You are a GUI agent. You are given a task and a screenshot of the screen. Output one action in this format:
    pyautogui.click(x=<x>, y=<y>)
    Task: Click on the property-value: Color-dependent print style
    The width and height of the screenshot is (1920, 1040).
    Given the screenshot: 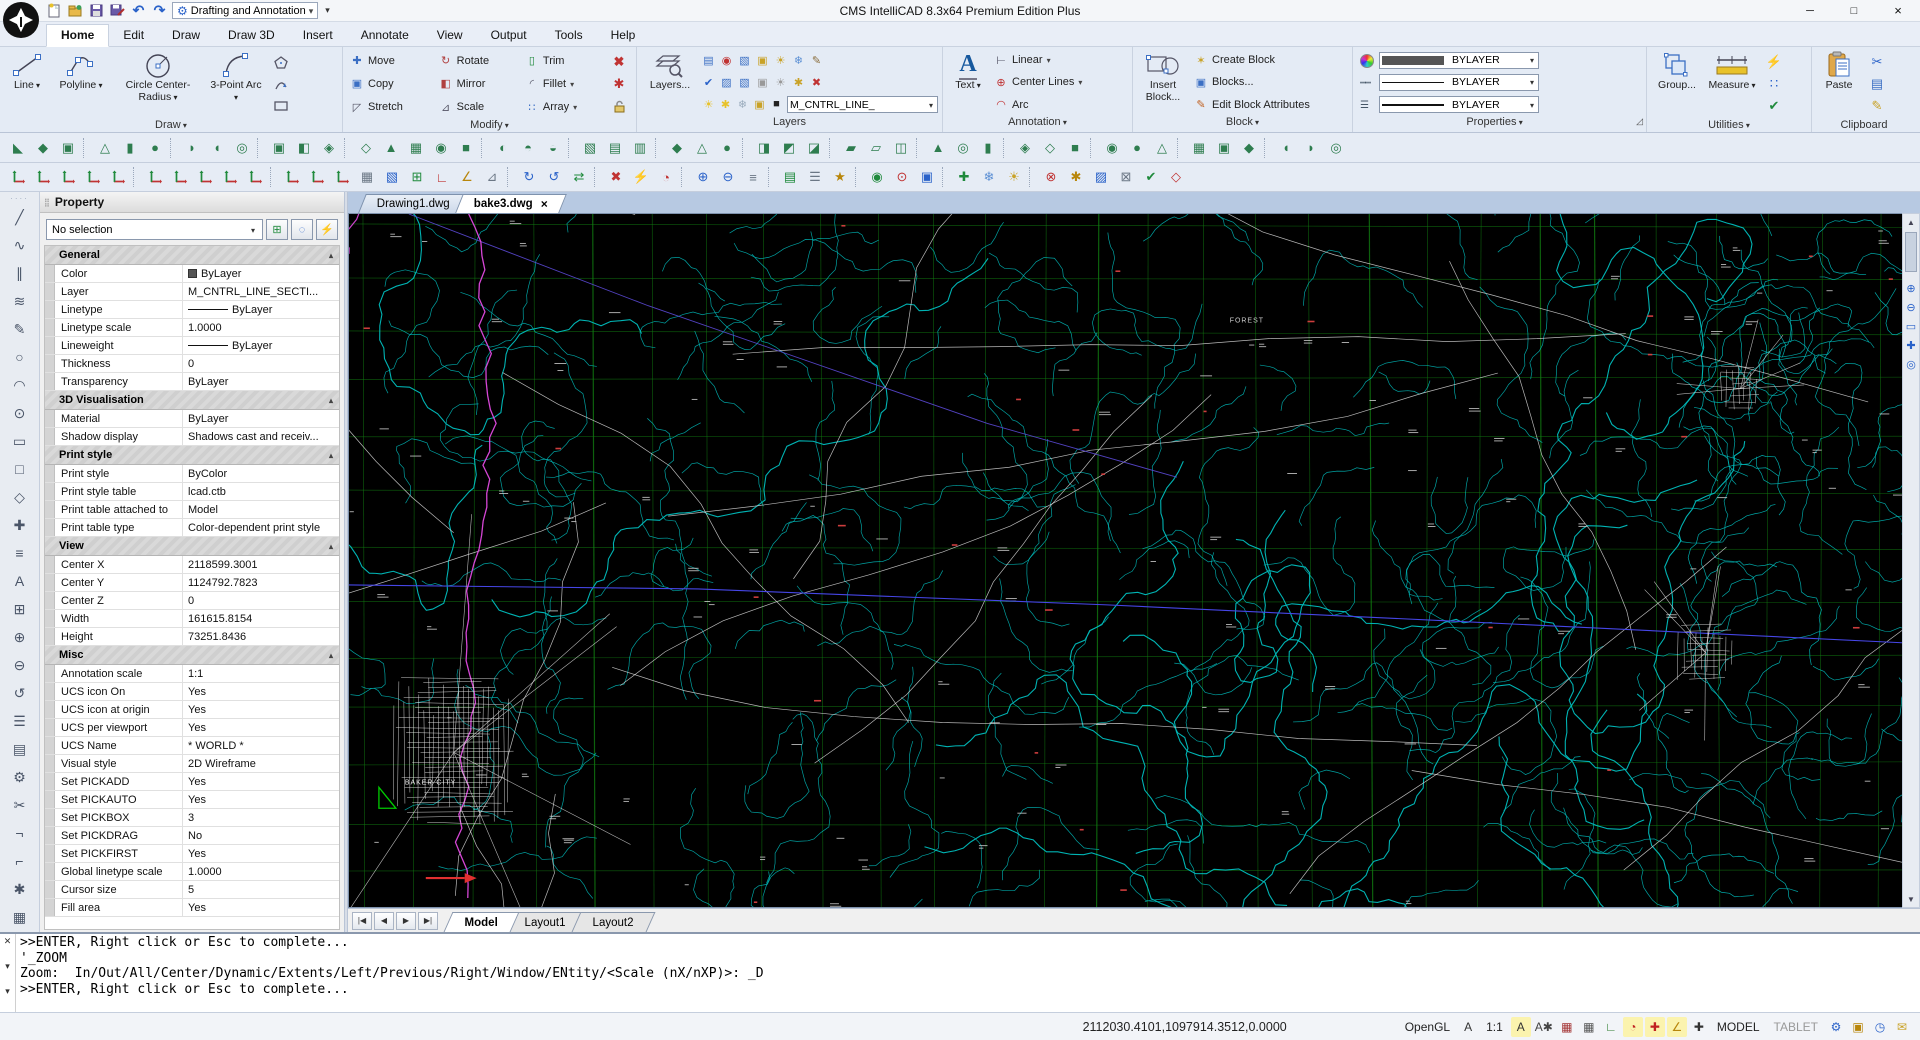 What is the action you would take?
    pyautogui.click(x=261, y=527)
    